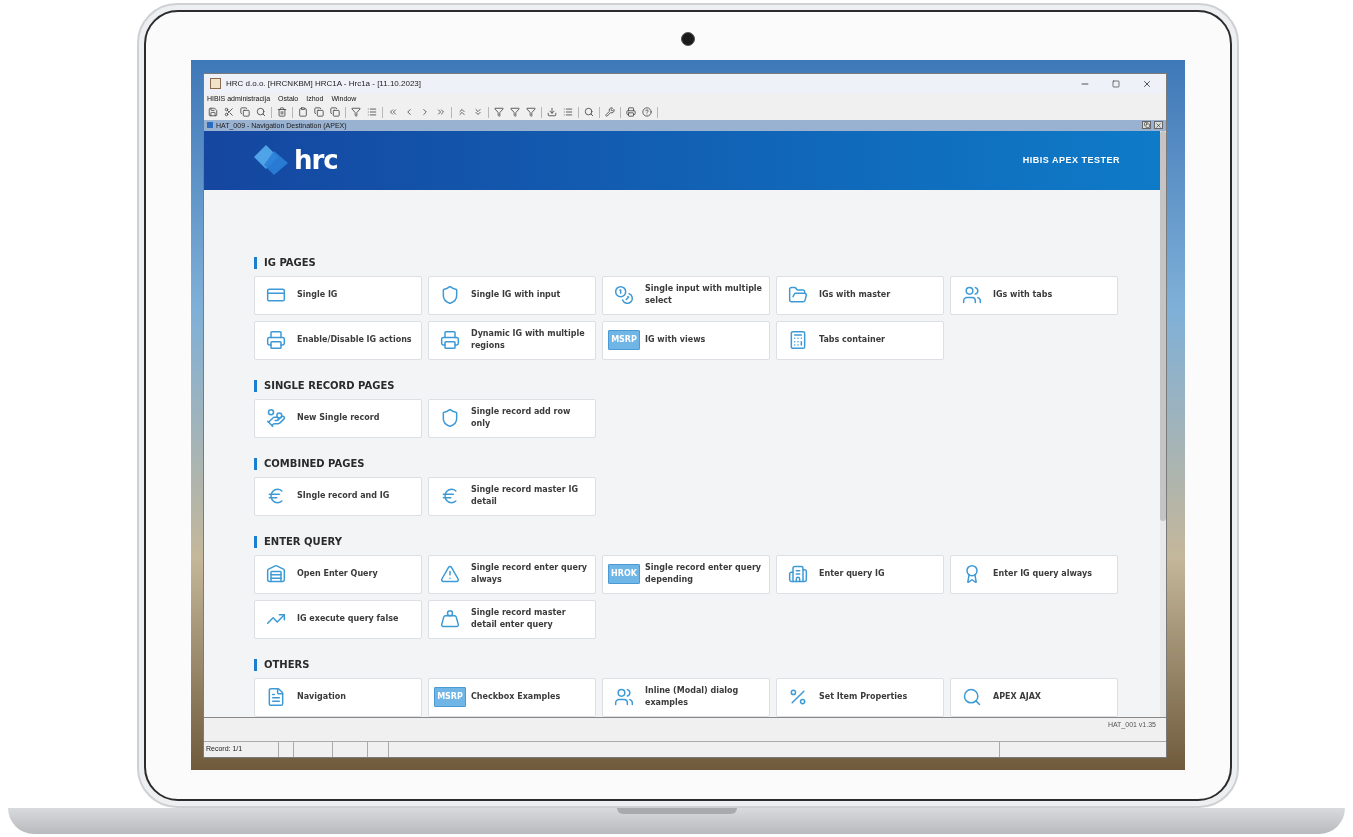 The width and height of the screenshot is (1353, 837). What do you see at coordinates (1116, 83) in the screenshot?
I see `maximize-icon` at bounding box center [1116, 83].